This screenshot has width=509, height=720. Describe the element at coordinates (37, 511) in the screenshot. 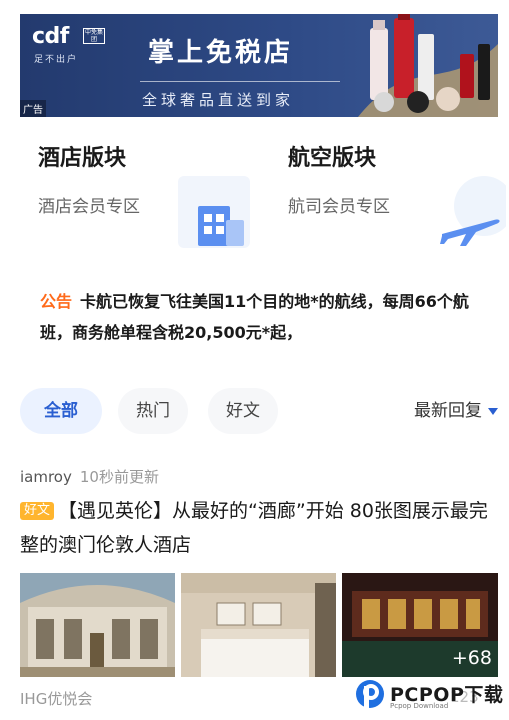

I see `good-article-badge: 好文` at that location.